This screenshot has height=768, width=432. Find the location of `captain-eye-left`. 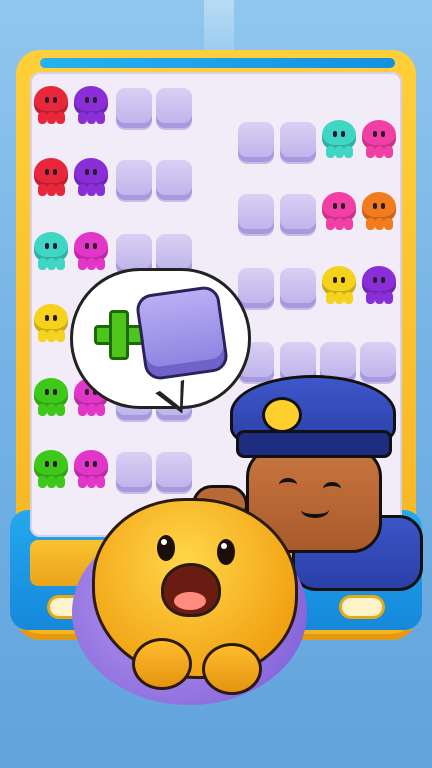

captain-eye-left is located at coordinates (288, 485).